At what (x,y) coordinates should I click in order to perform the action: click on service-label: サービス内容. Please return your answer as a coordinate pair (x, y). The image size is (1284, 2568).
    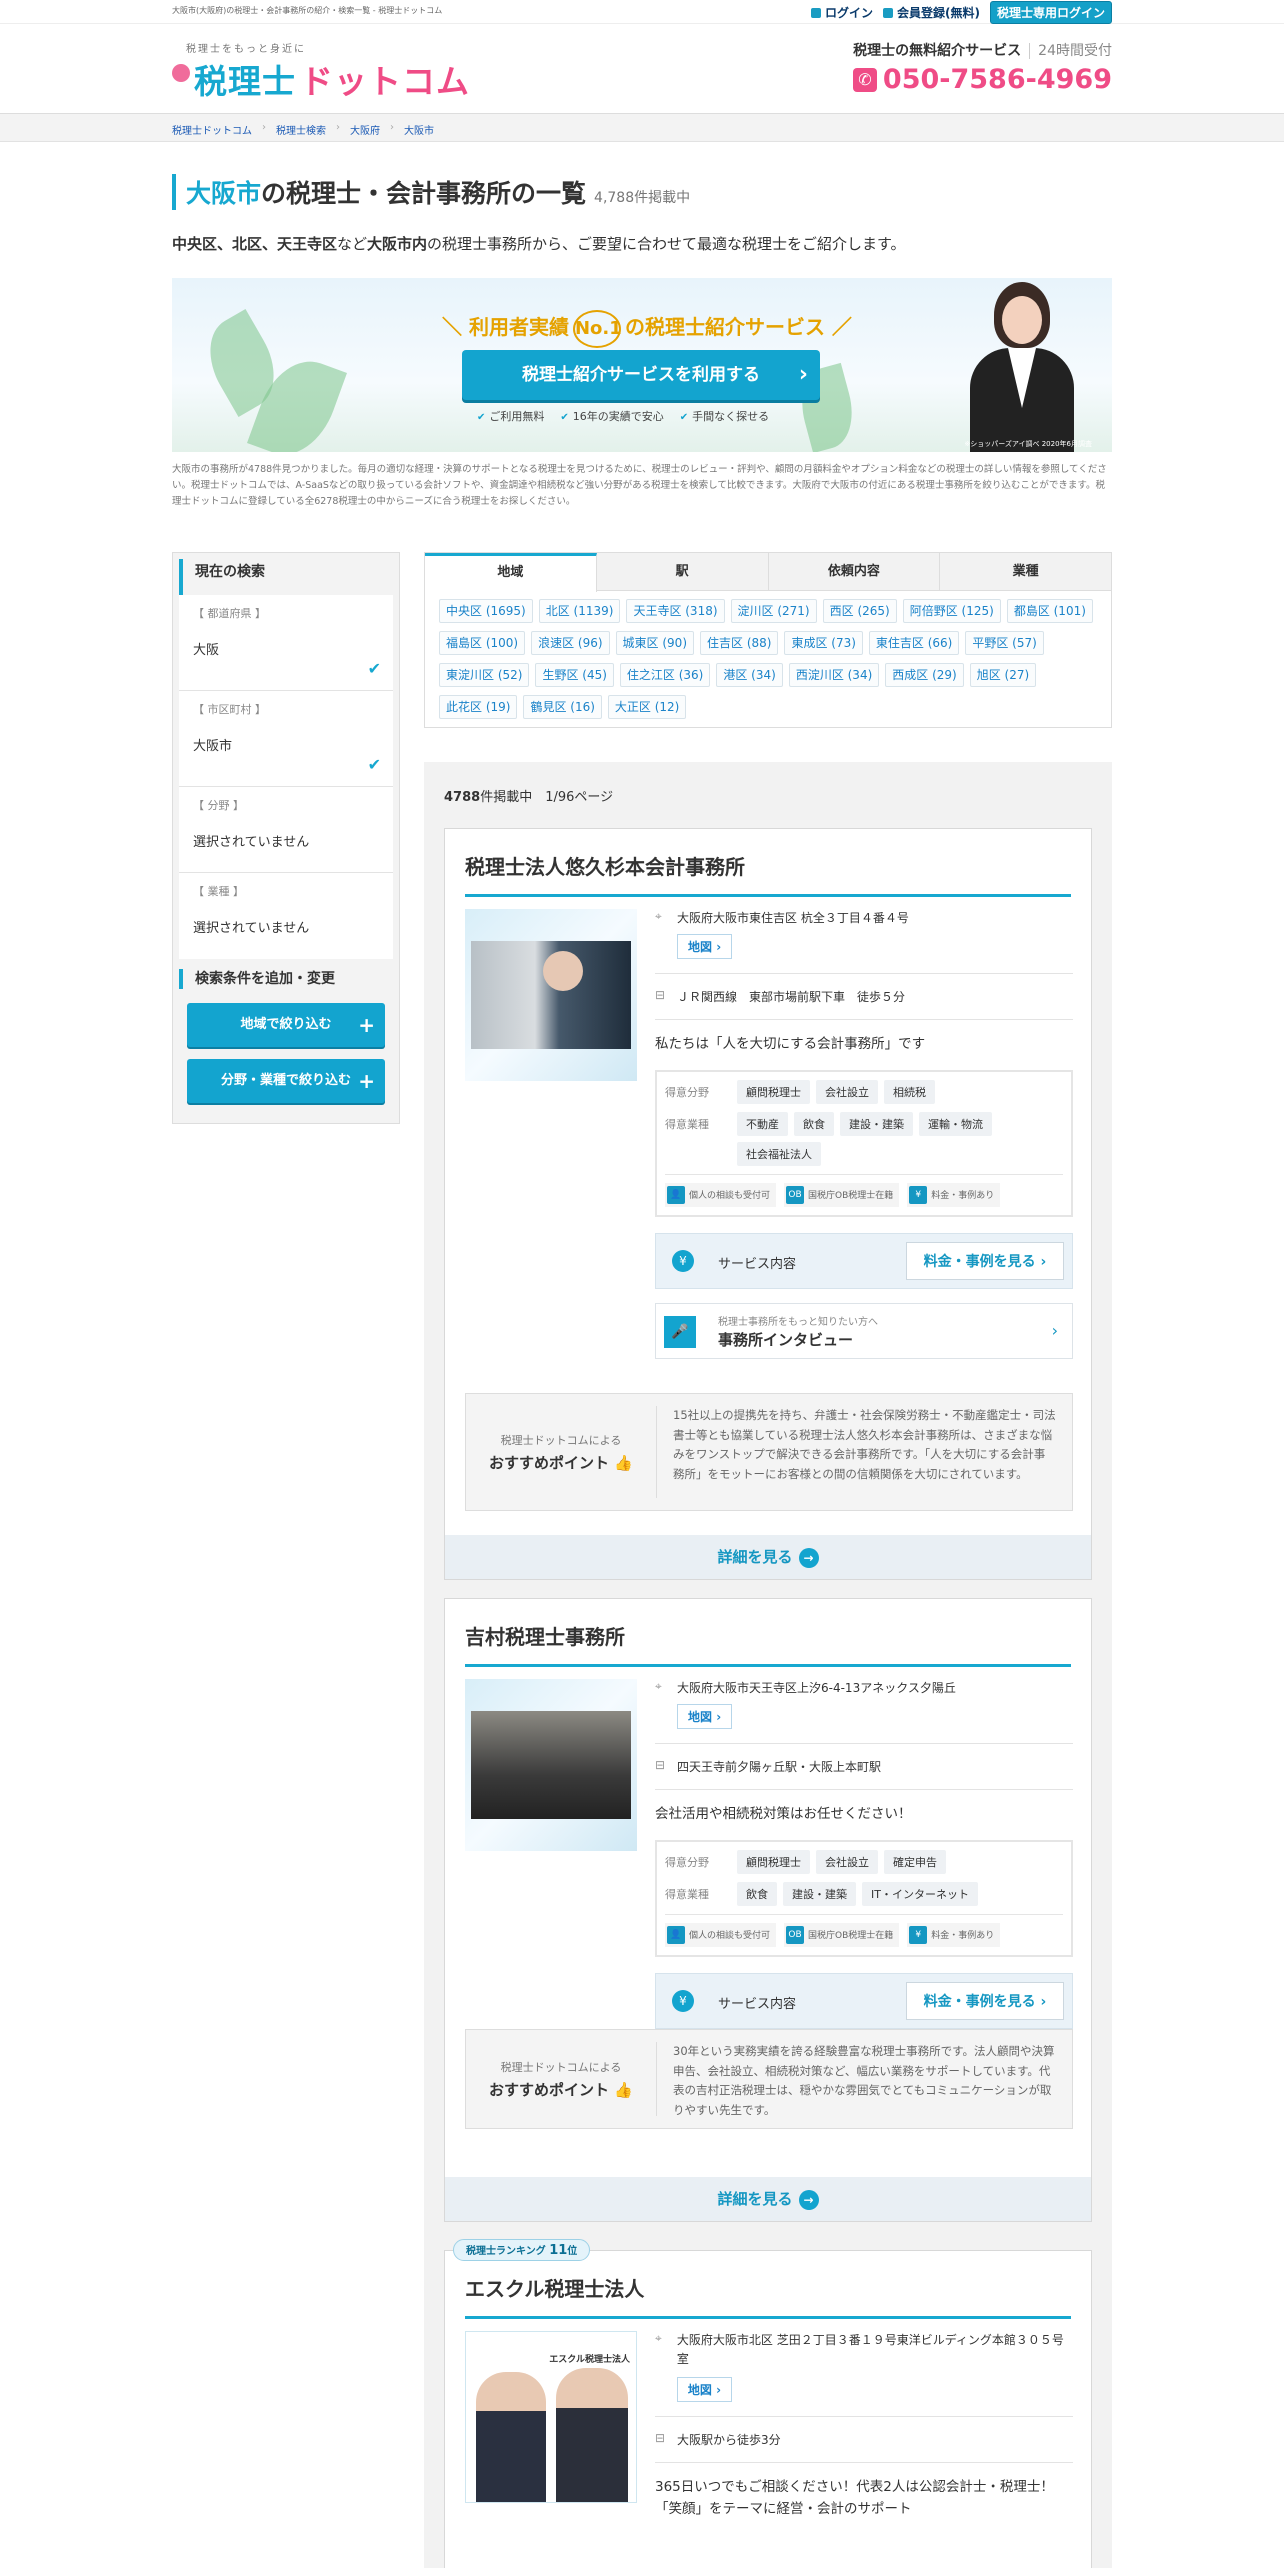
    Looking at the image, I should click on (757, 1264).